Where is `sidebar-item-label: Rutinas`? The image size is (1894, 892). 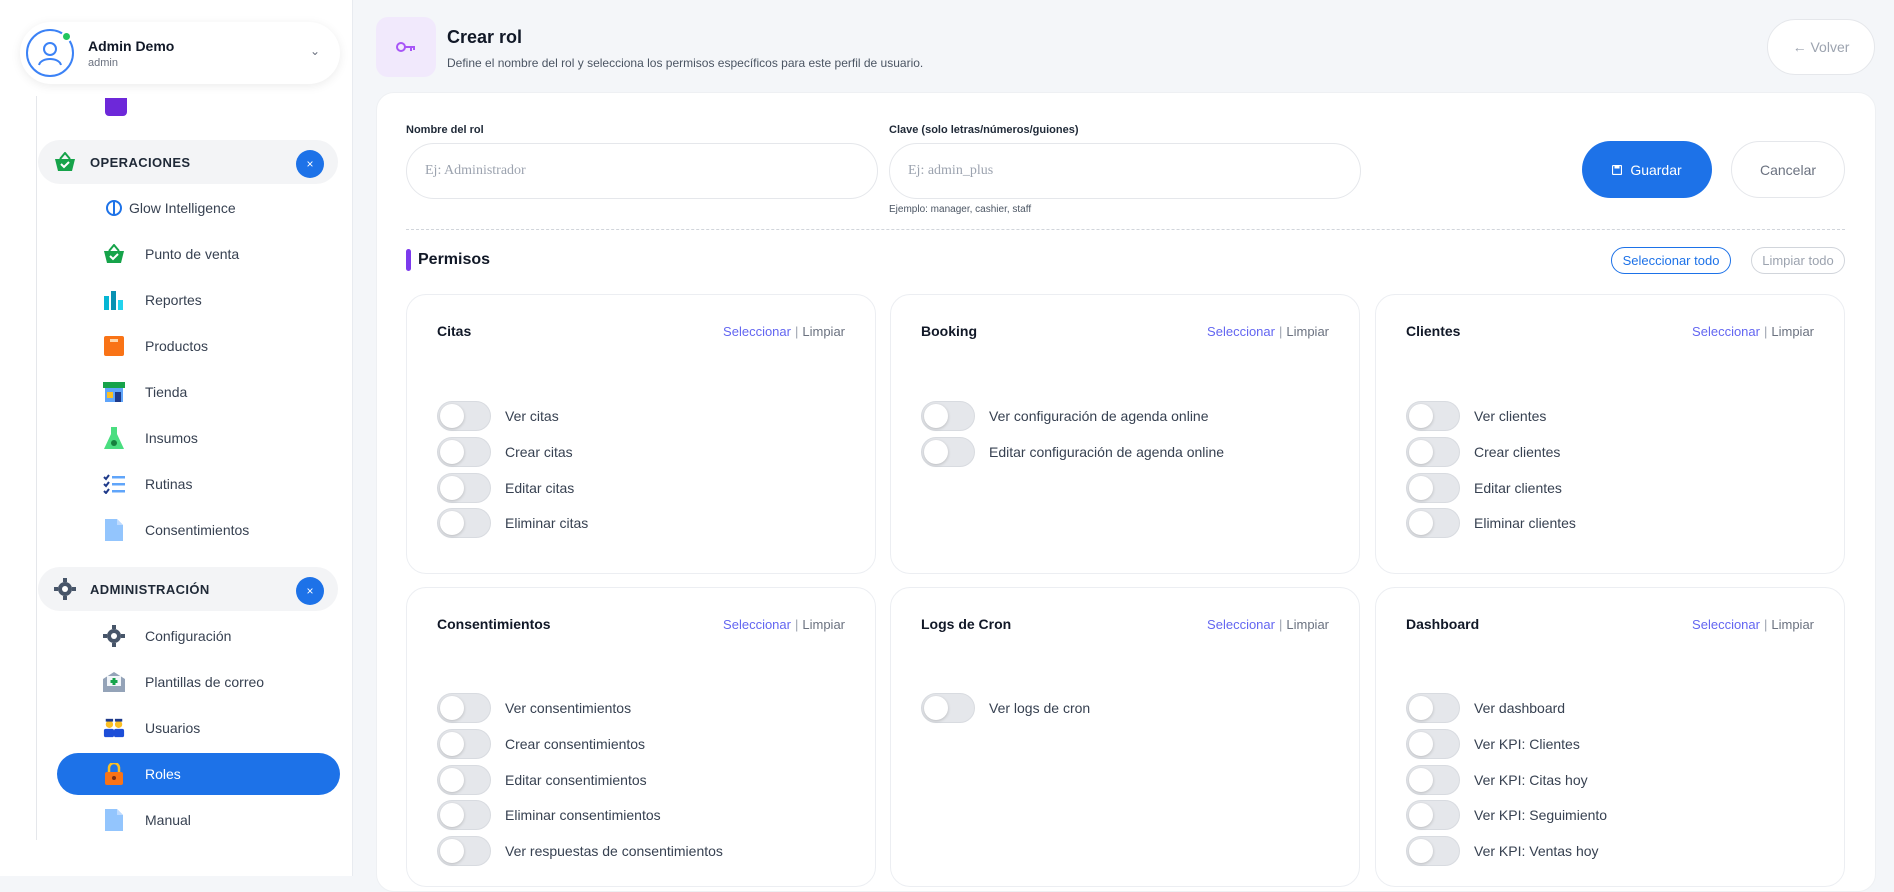 sidebar-item-label: Rutinas is located at coordinates (169, 484).